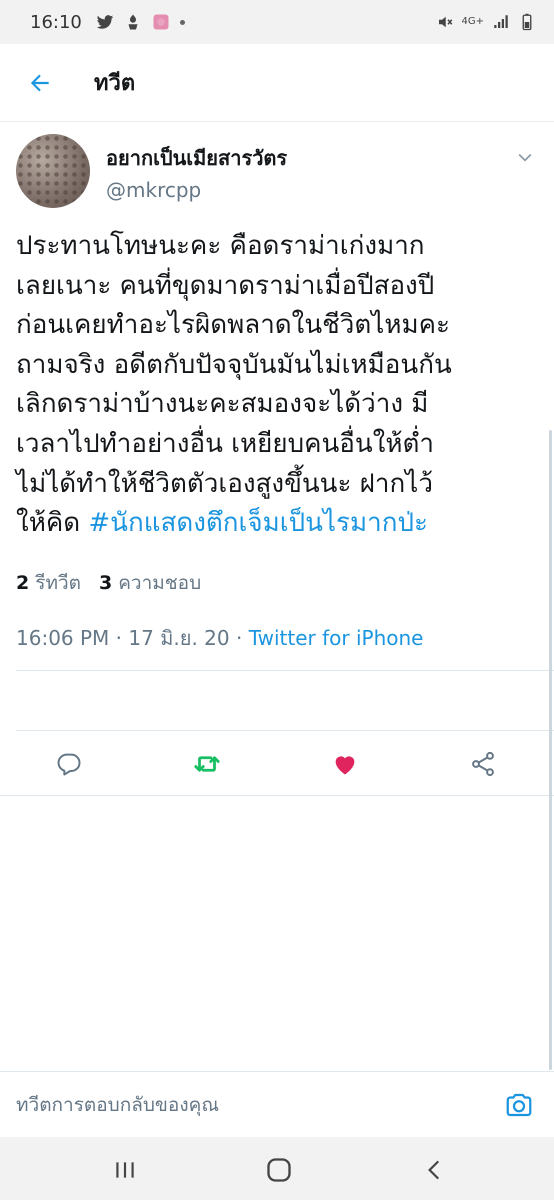 The height and width of the screenshot is (1200, 554). I want to click on tweet-text-line: ก่อนเคยทำอะไรผิดพลาดในชีวิตไหมคะ, so click(233, 325).